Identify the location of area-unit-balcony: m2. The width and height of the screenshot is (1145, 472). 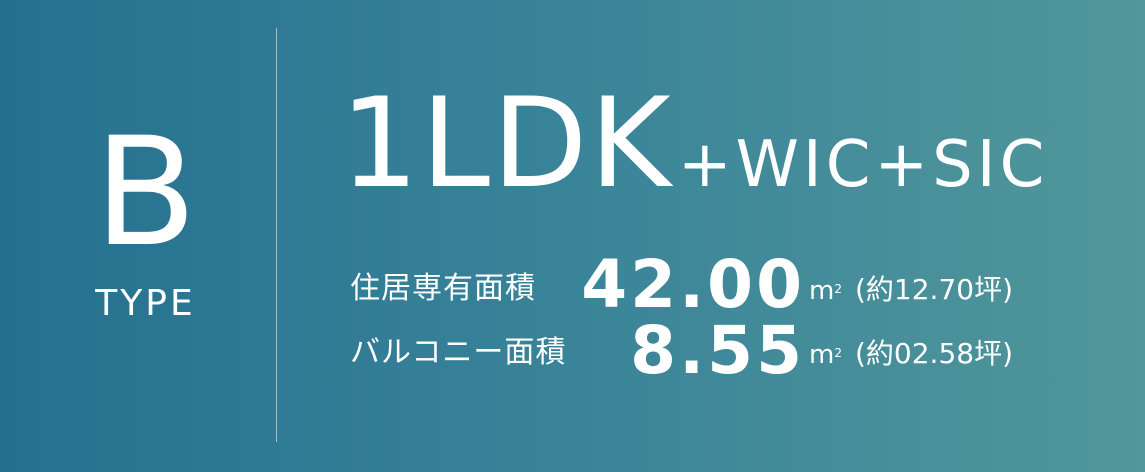
(825, 355).